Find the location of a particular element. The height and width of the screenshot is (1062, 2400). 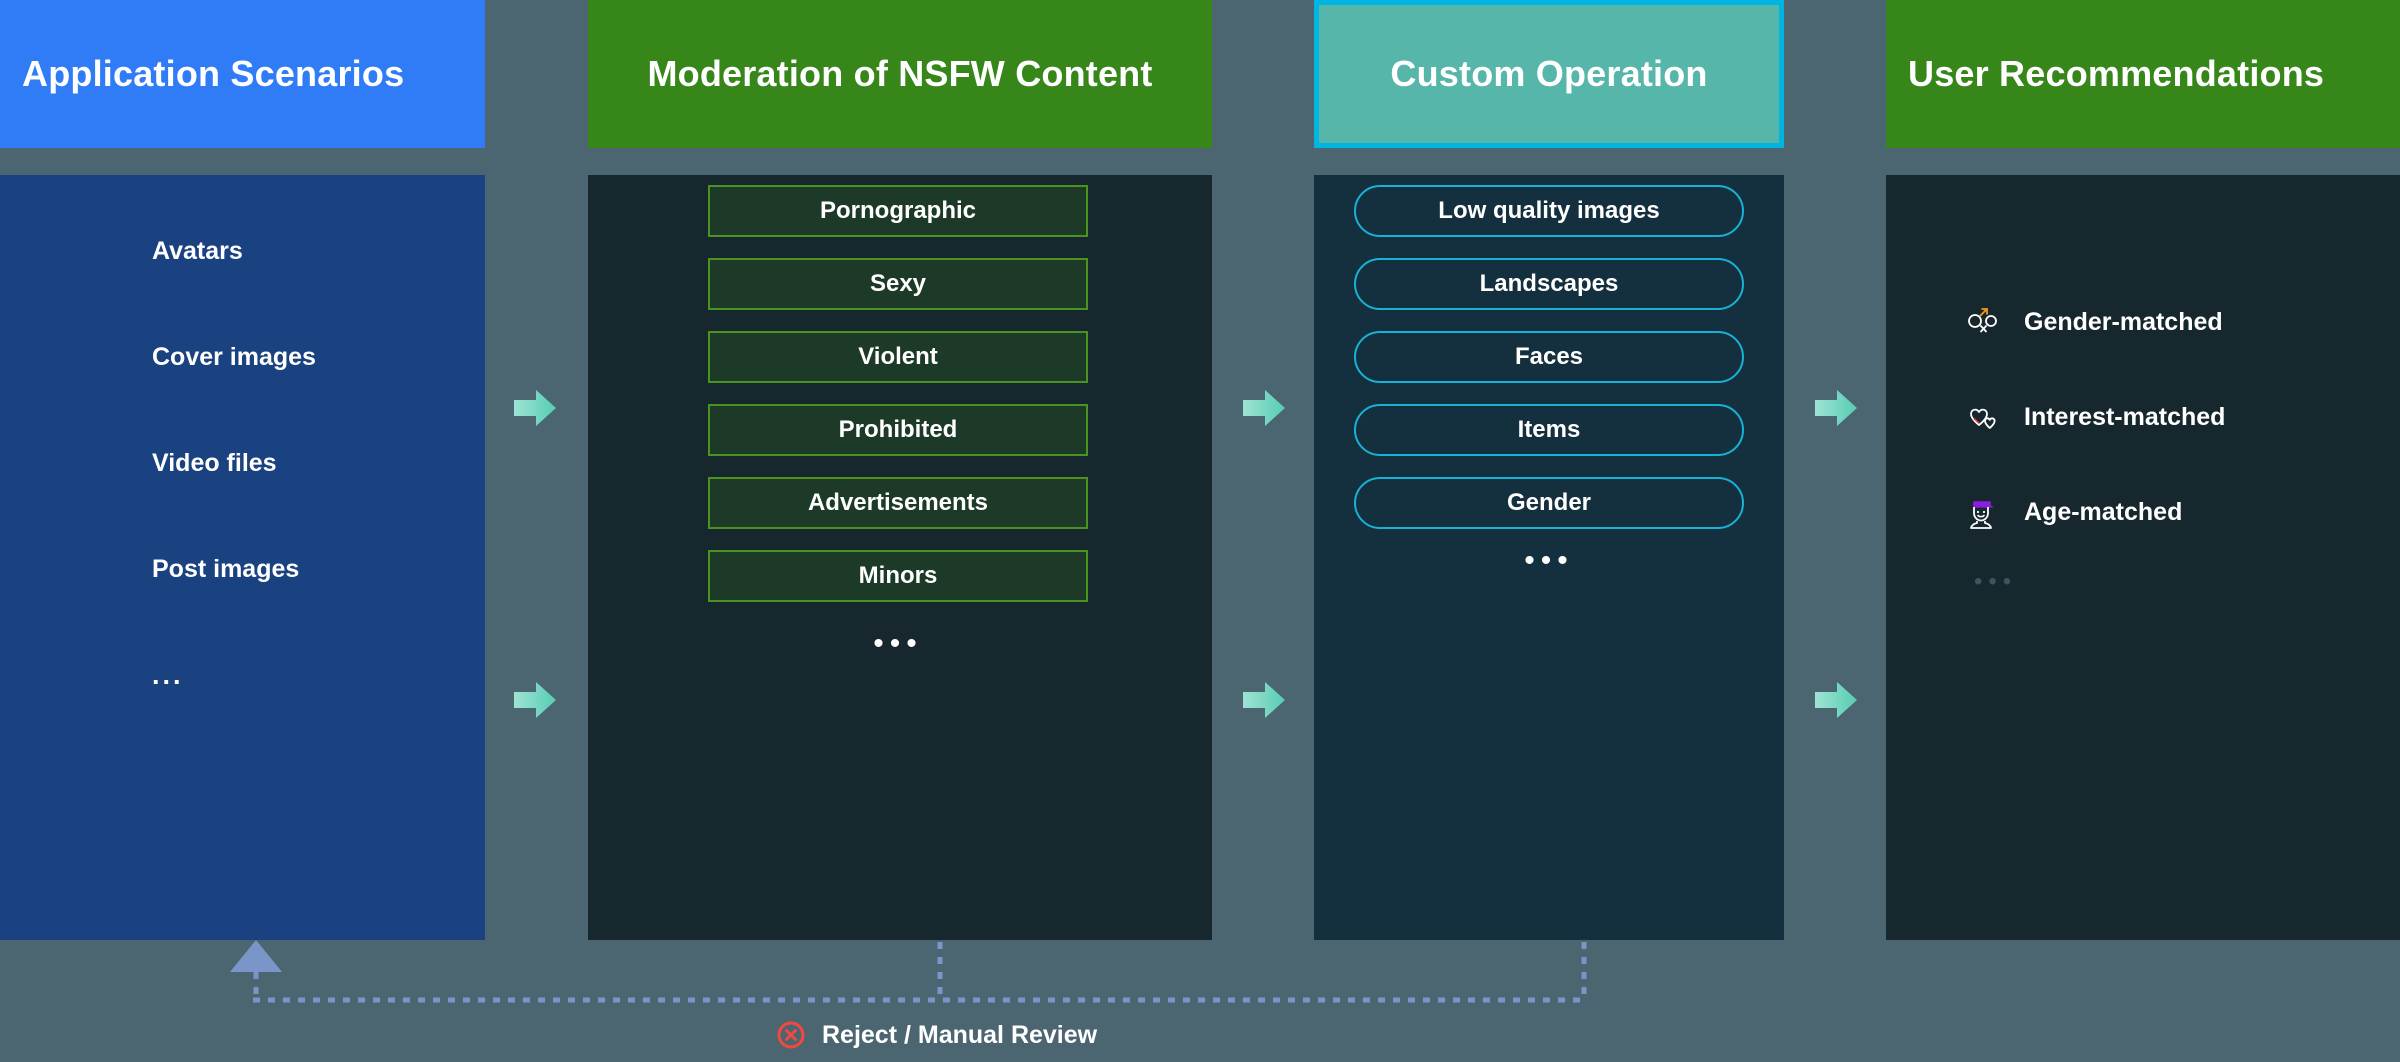

column-header-custom-operation: Custom Operation is located at coordinates (1549, 74).